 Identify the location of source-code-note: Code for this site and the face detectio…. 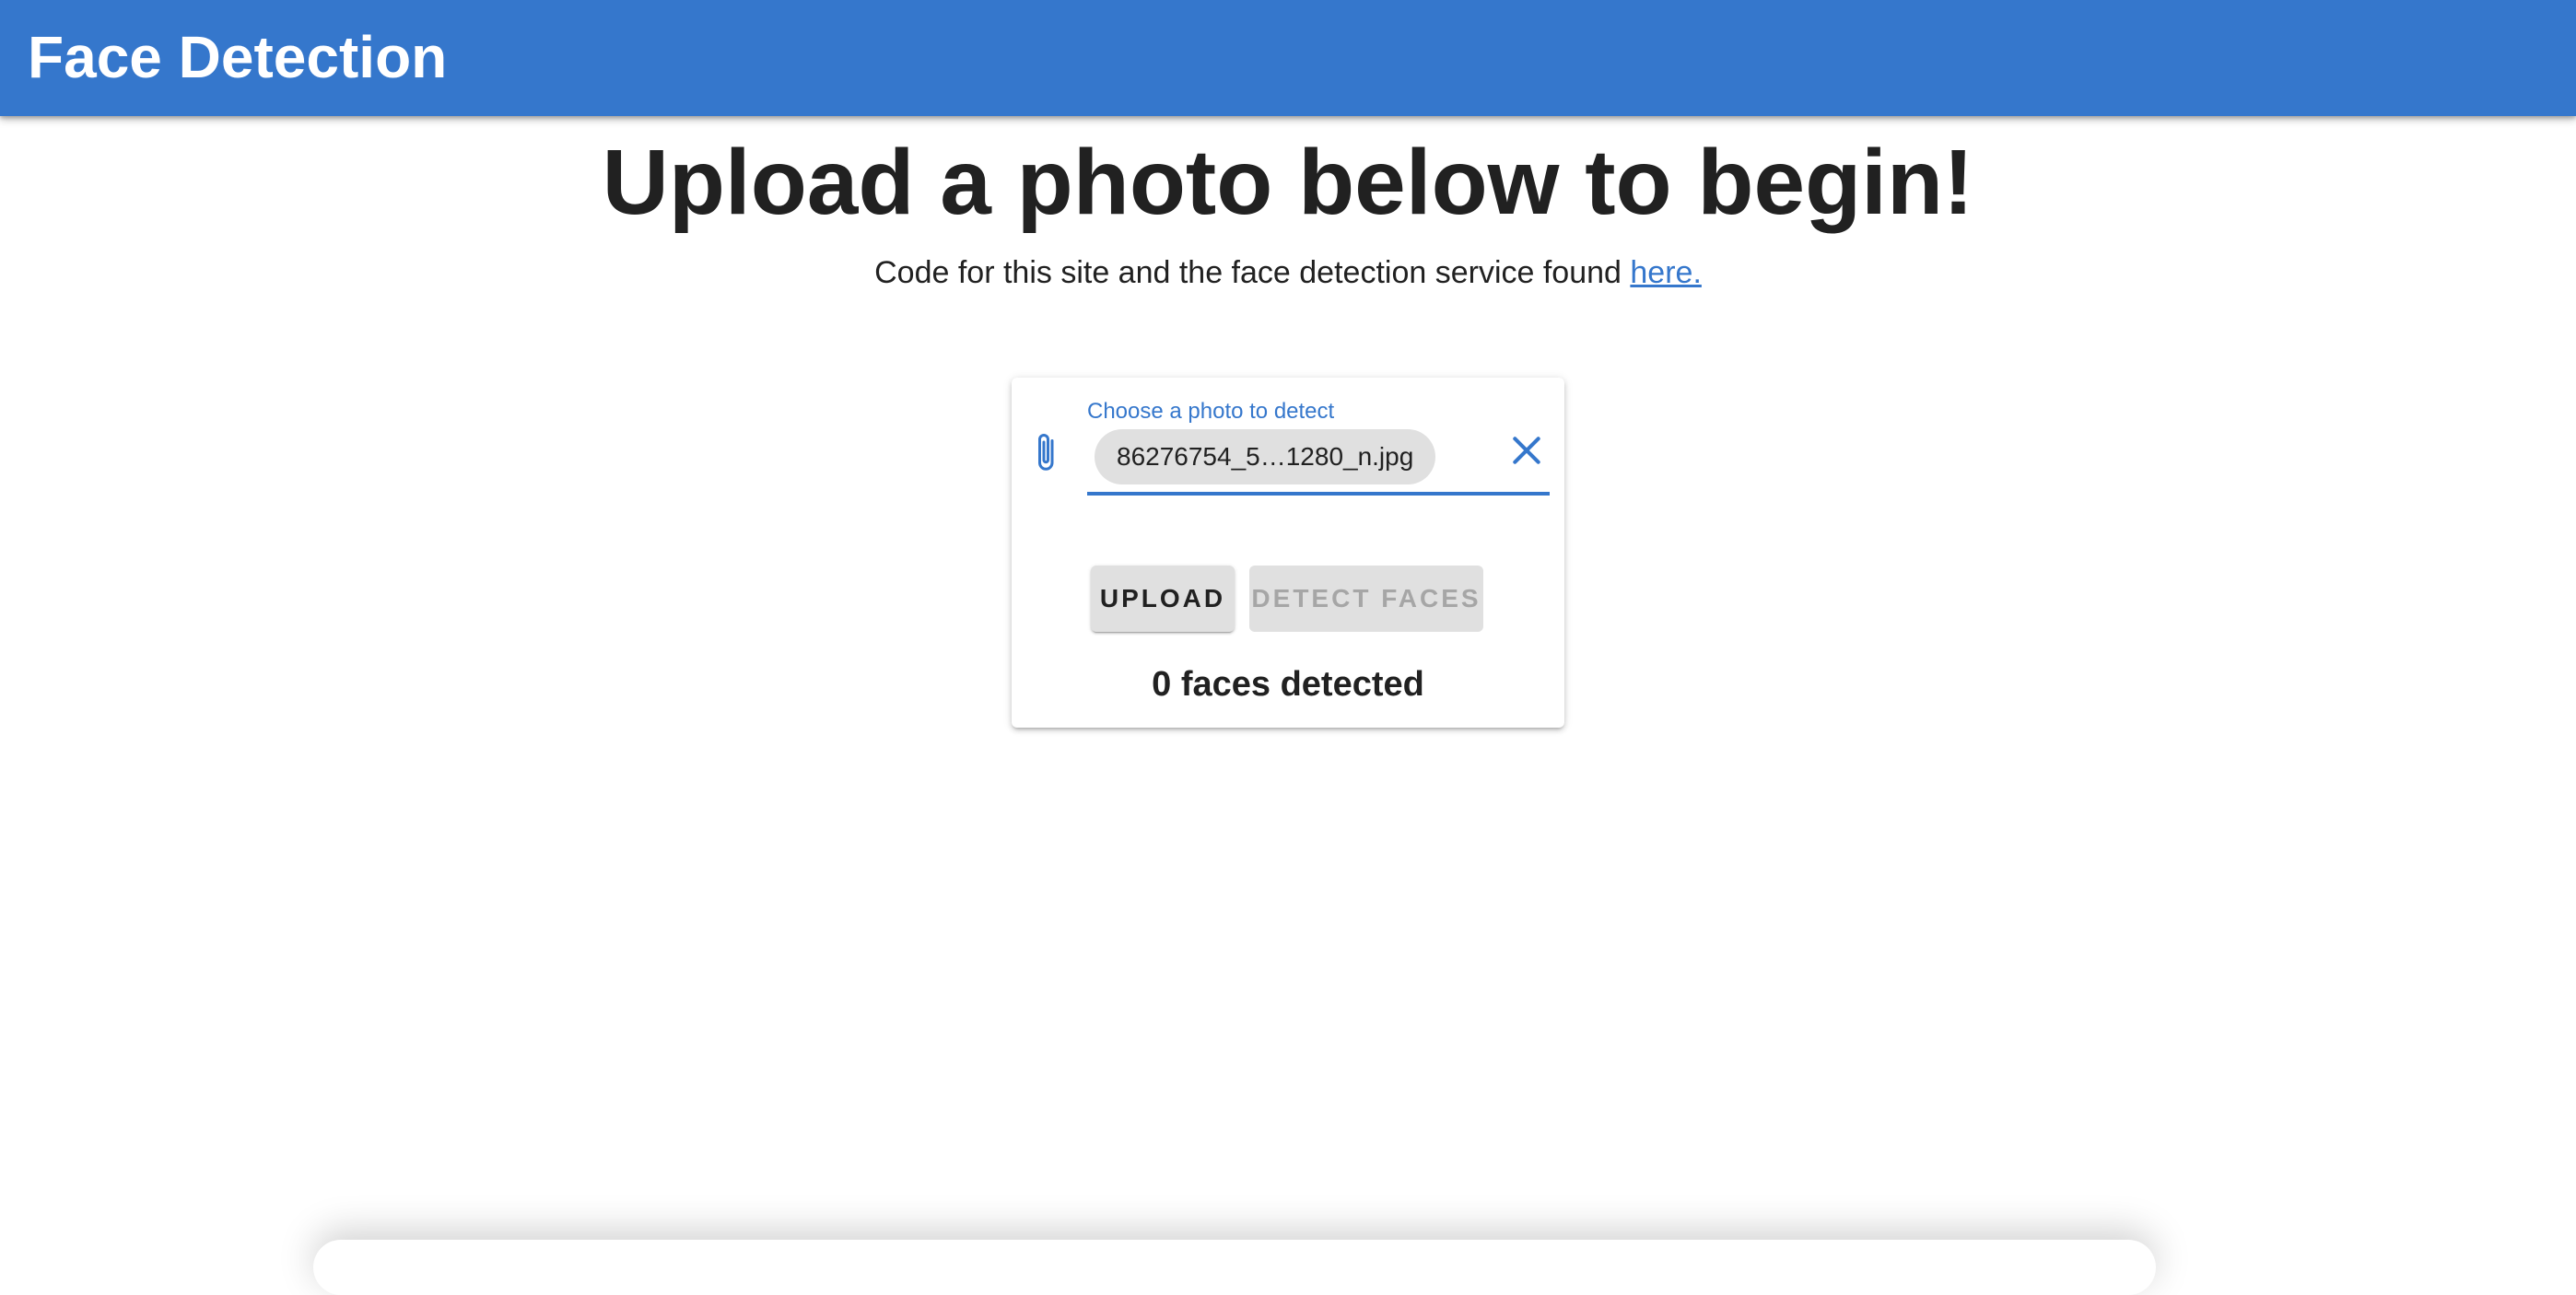
(1288, 272).